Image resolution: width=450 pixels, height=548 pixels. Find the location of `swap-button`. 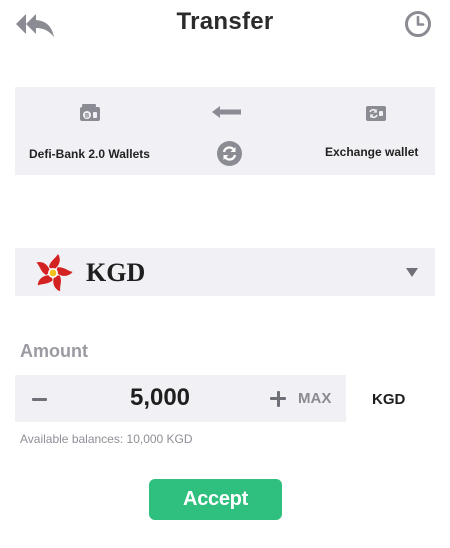

swap-button is located at coordinates (229, 153).